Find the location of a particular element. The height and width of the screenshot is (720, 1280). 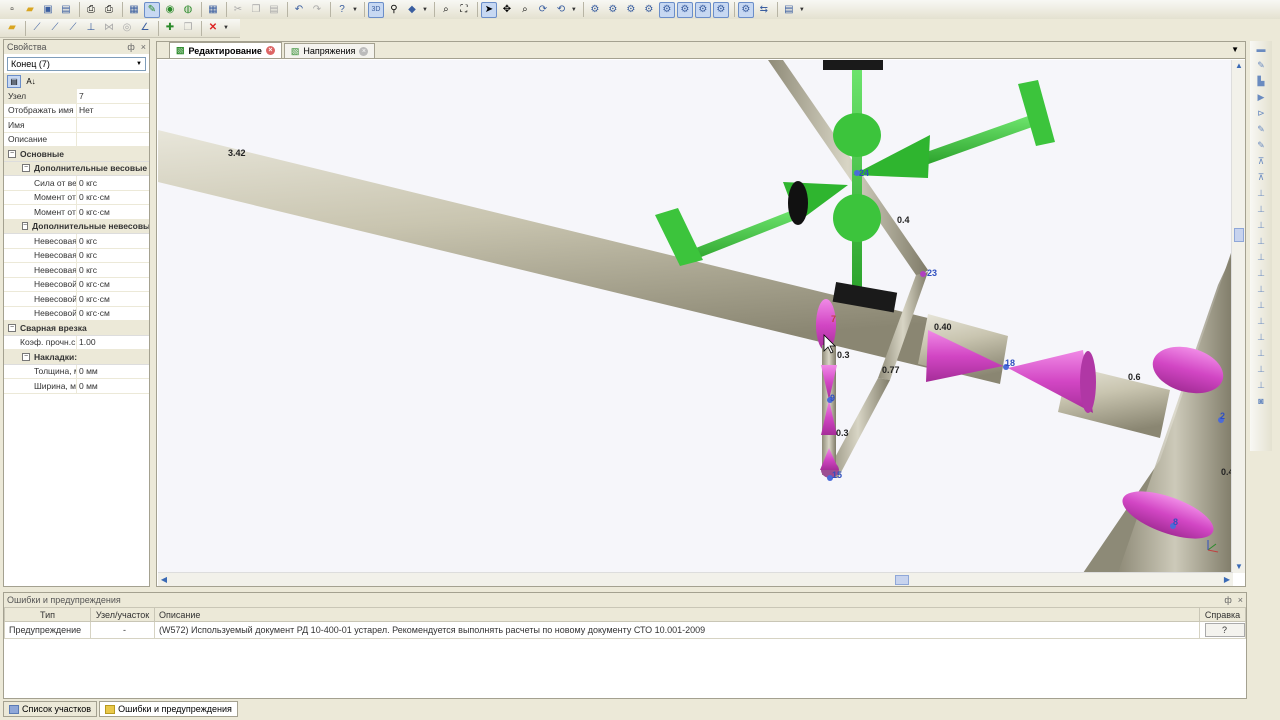

dim10-icon: ⊥ is located at coordinates (1261, 305).